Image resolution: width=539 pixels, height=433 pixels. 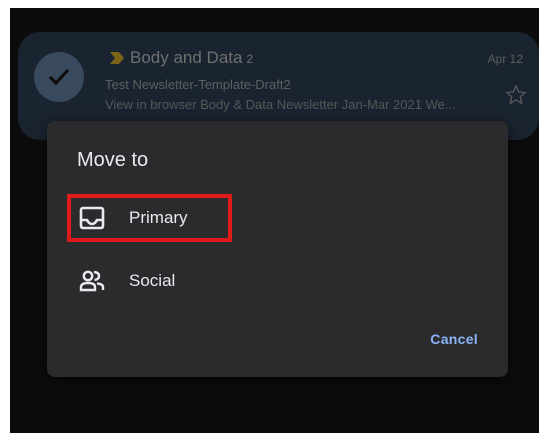 What do you see at coordinates (250, 59) in the screenshot?
I see `thread-count: 2` at bounding box center [250, 59].